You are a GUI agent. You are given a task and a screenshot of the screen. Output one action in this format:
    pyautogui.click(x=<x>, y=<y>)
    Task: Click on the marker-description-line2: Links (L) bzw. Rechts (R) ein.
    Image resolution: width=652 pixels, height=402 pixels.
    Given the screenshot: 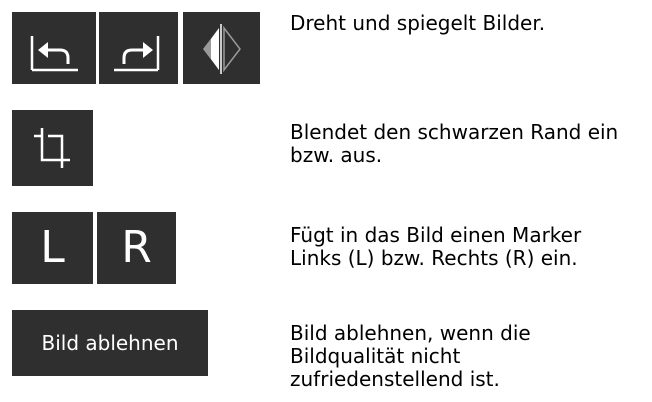 What is the action you would take?
    pyautogui.click(x=434, y=258)
    